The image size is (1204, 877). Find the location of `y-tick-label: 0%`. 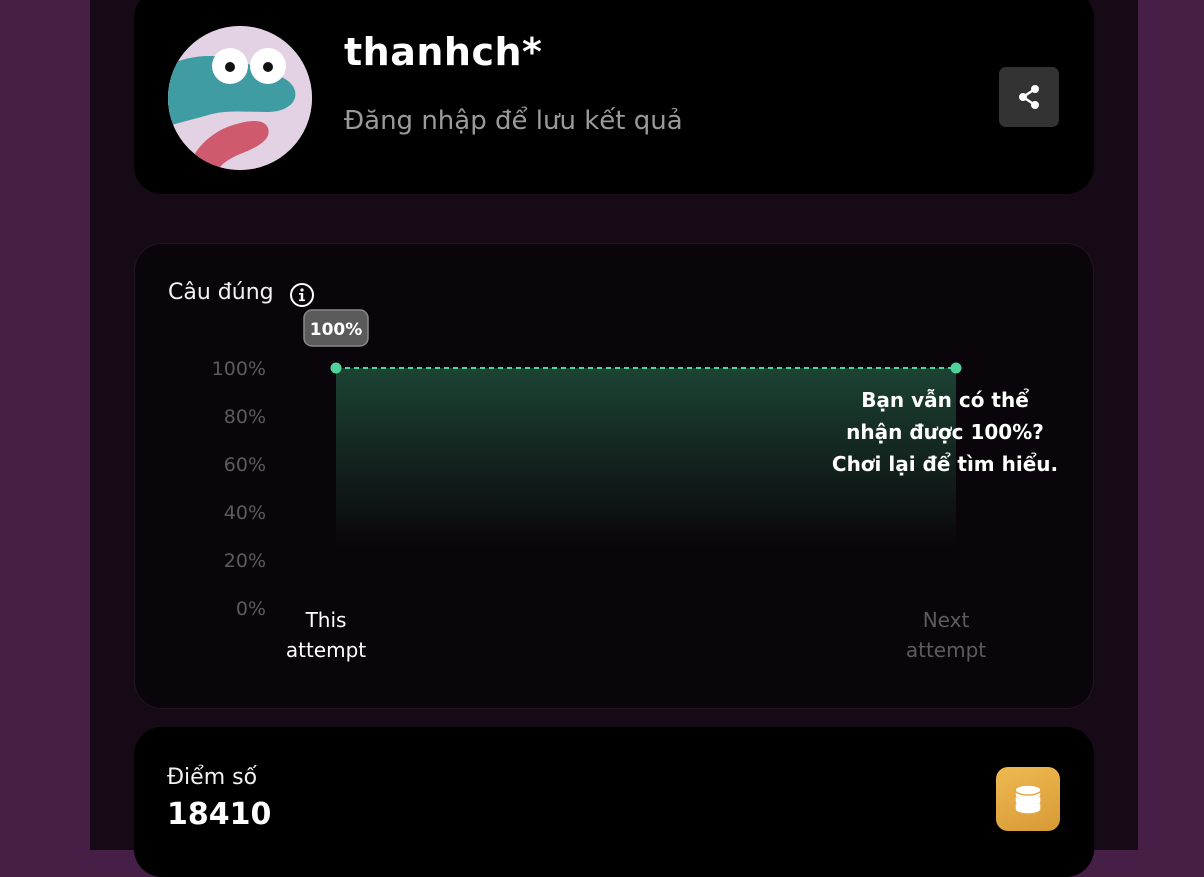

y-tick-label: 0% is located at coordinates (251, 609).